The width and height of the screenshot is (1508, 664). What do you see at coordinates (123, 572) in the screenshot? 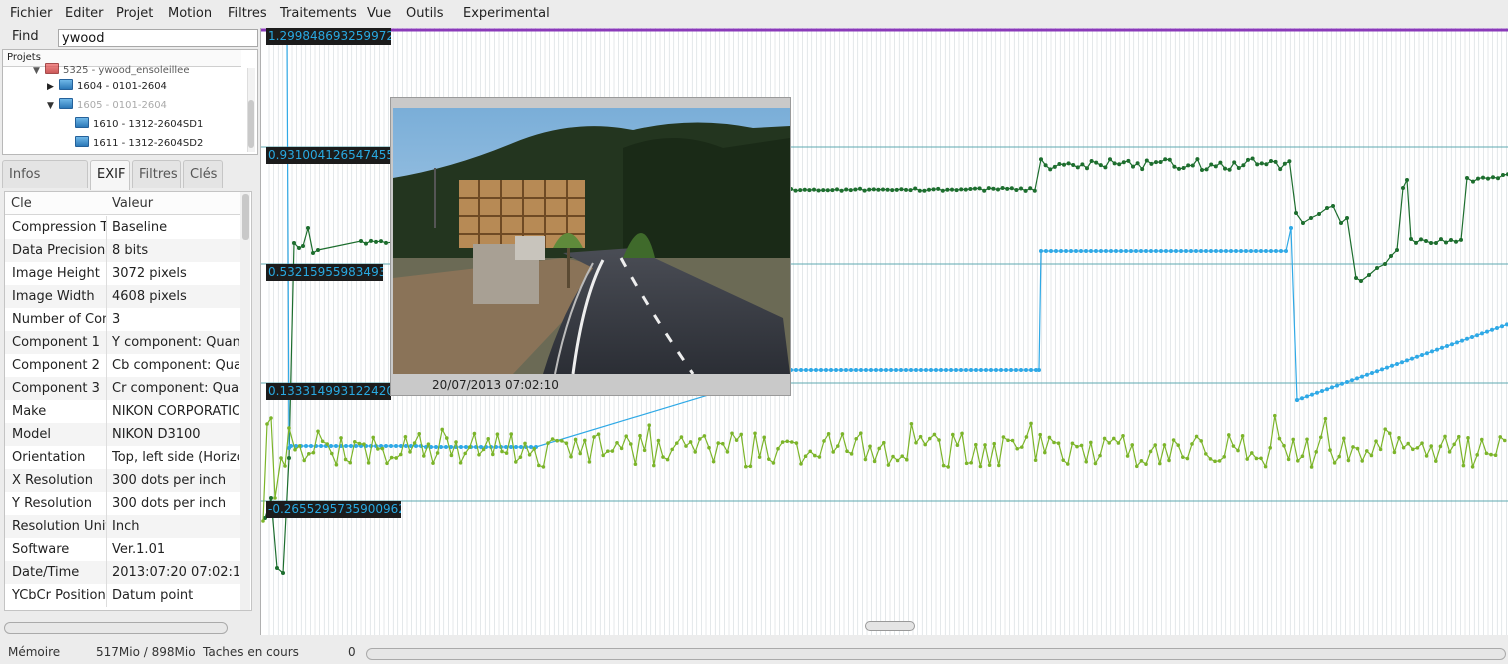
I see `exif-row: Date/Time 2013:07:20 07:02:11` at bounding box center [123, 572].